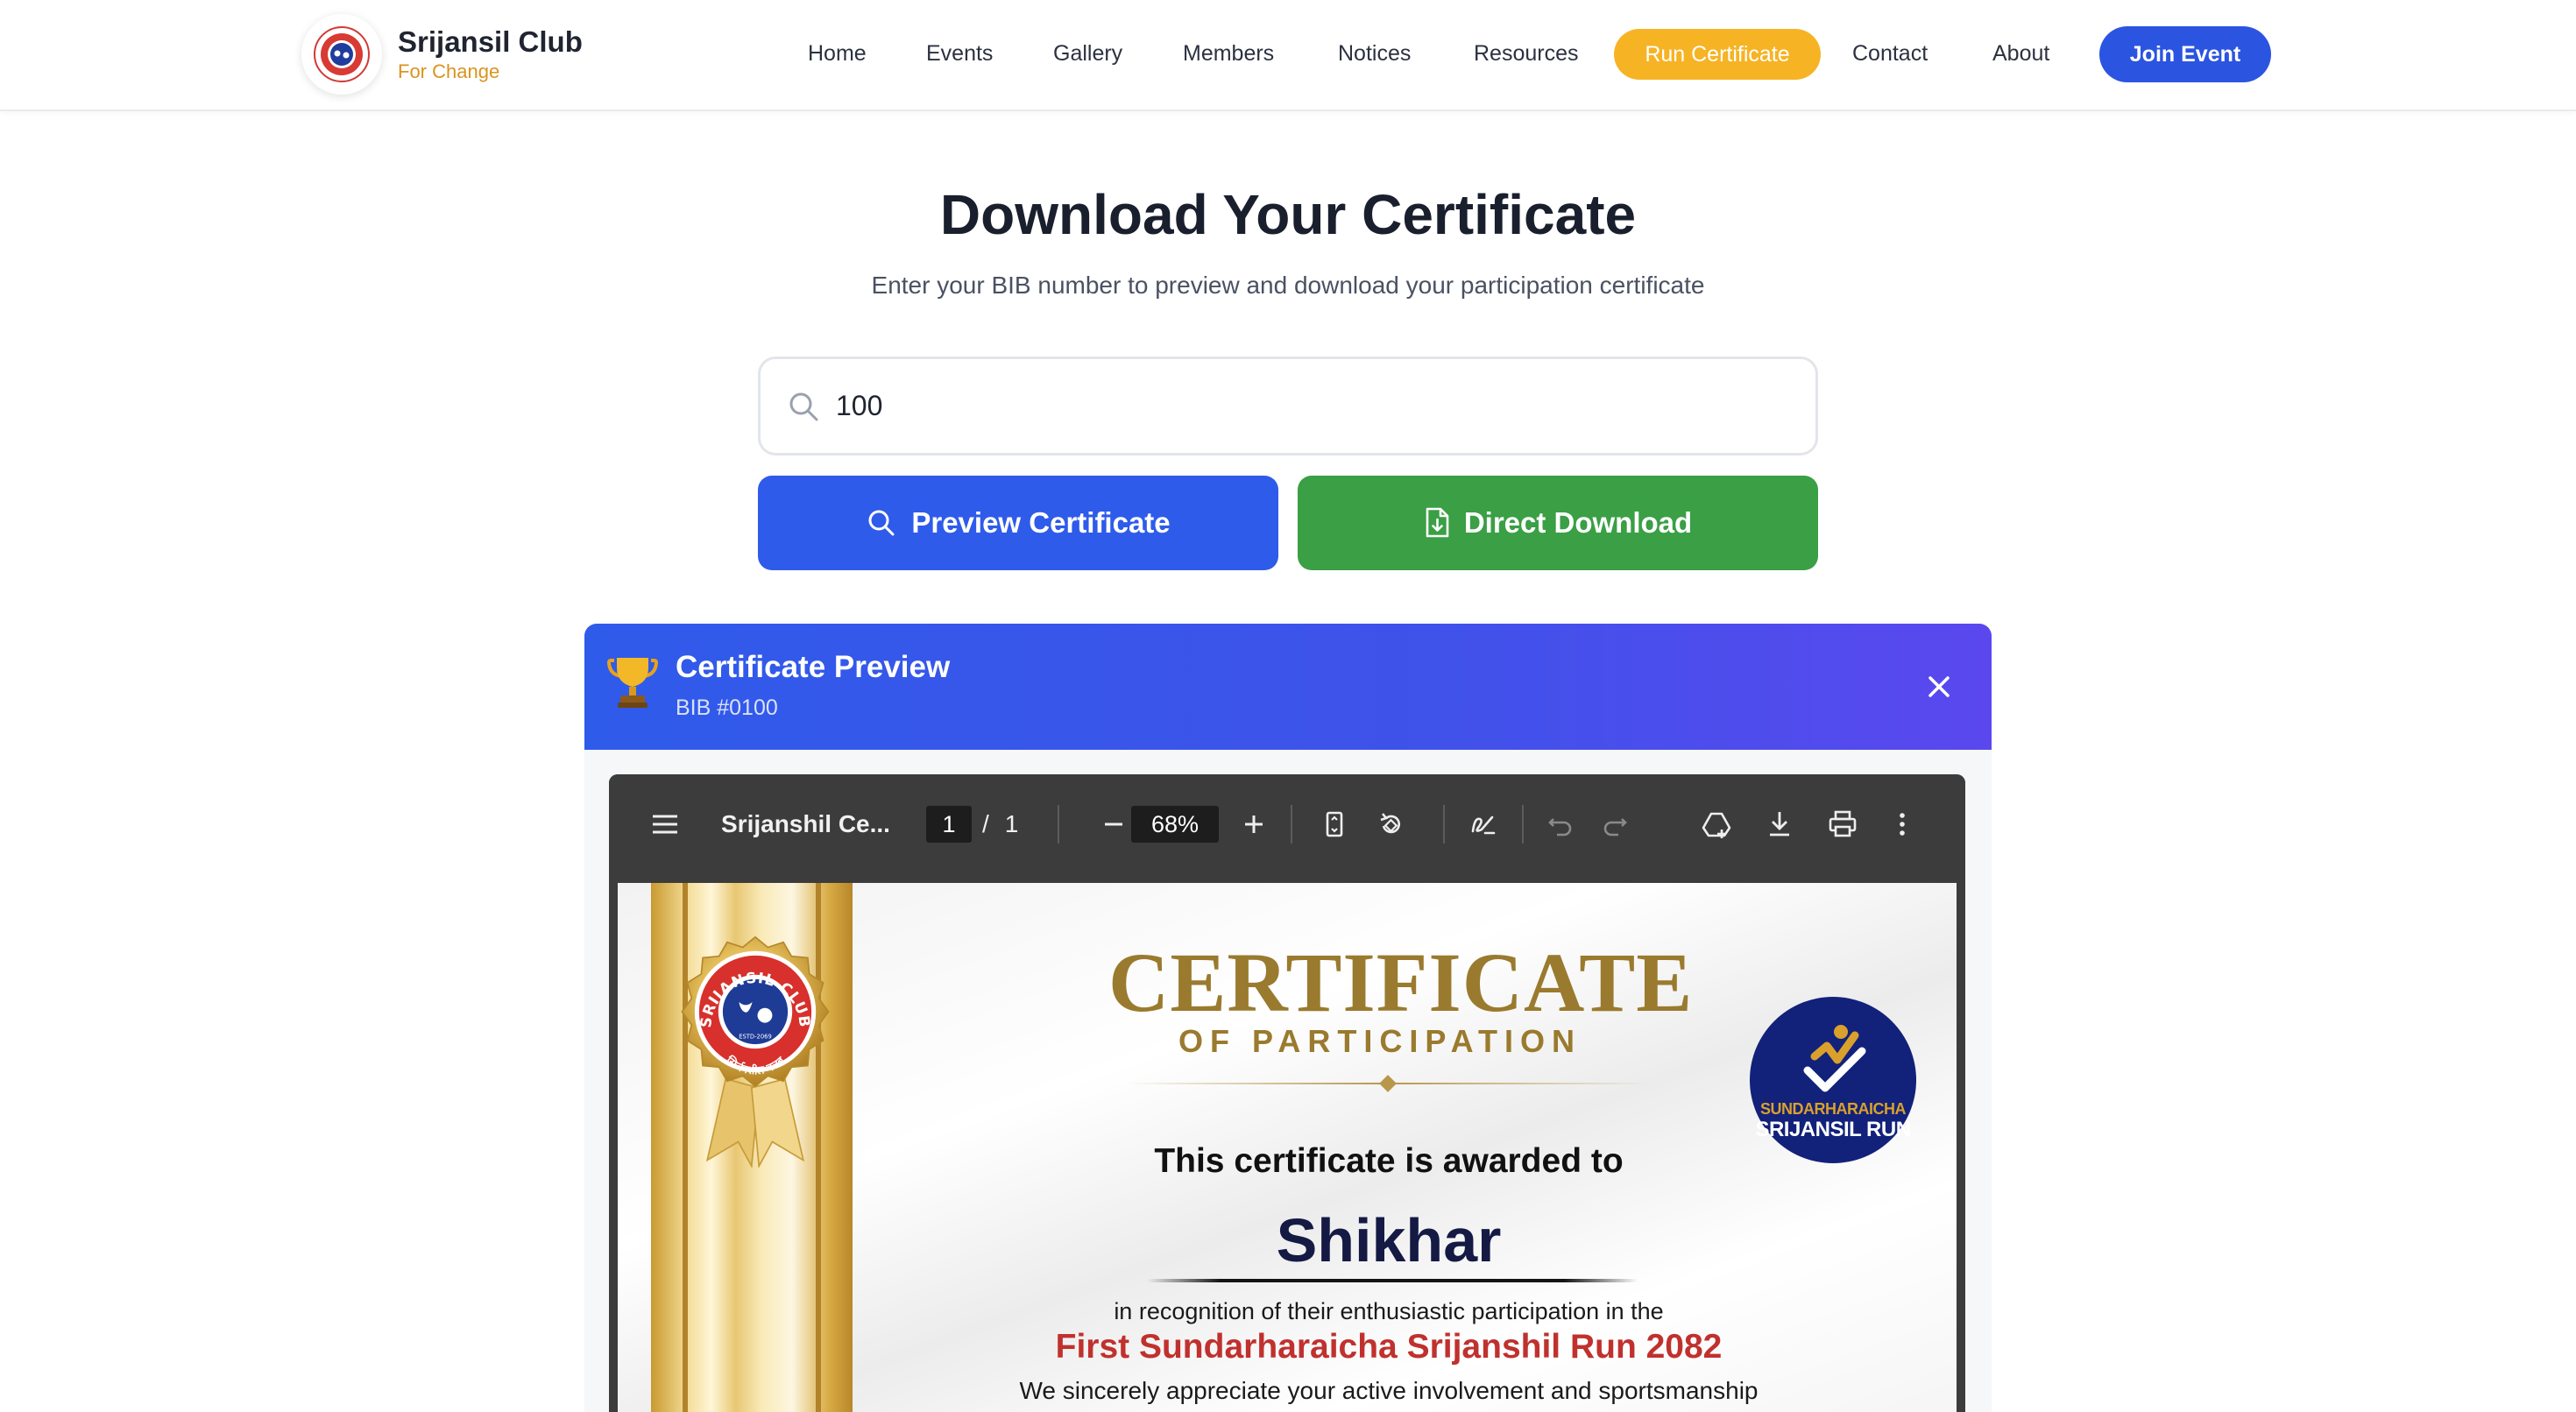 Image resolution: width=2576 pixels, height=1412 pixels. I want to click on recipient-underline, so click(1392, 1280).